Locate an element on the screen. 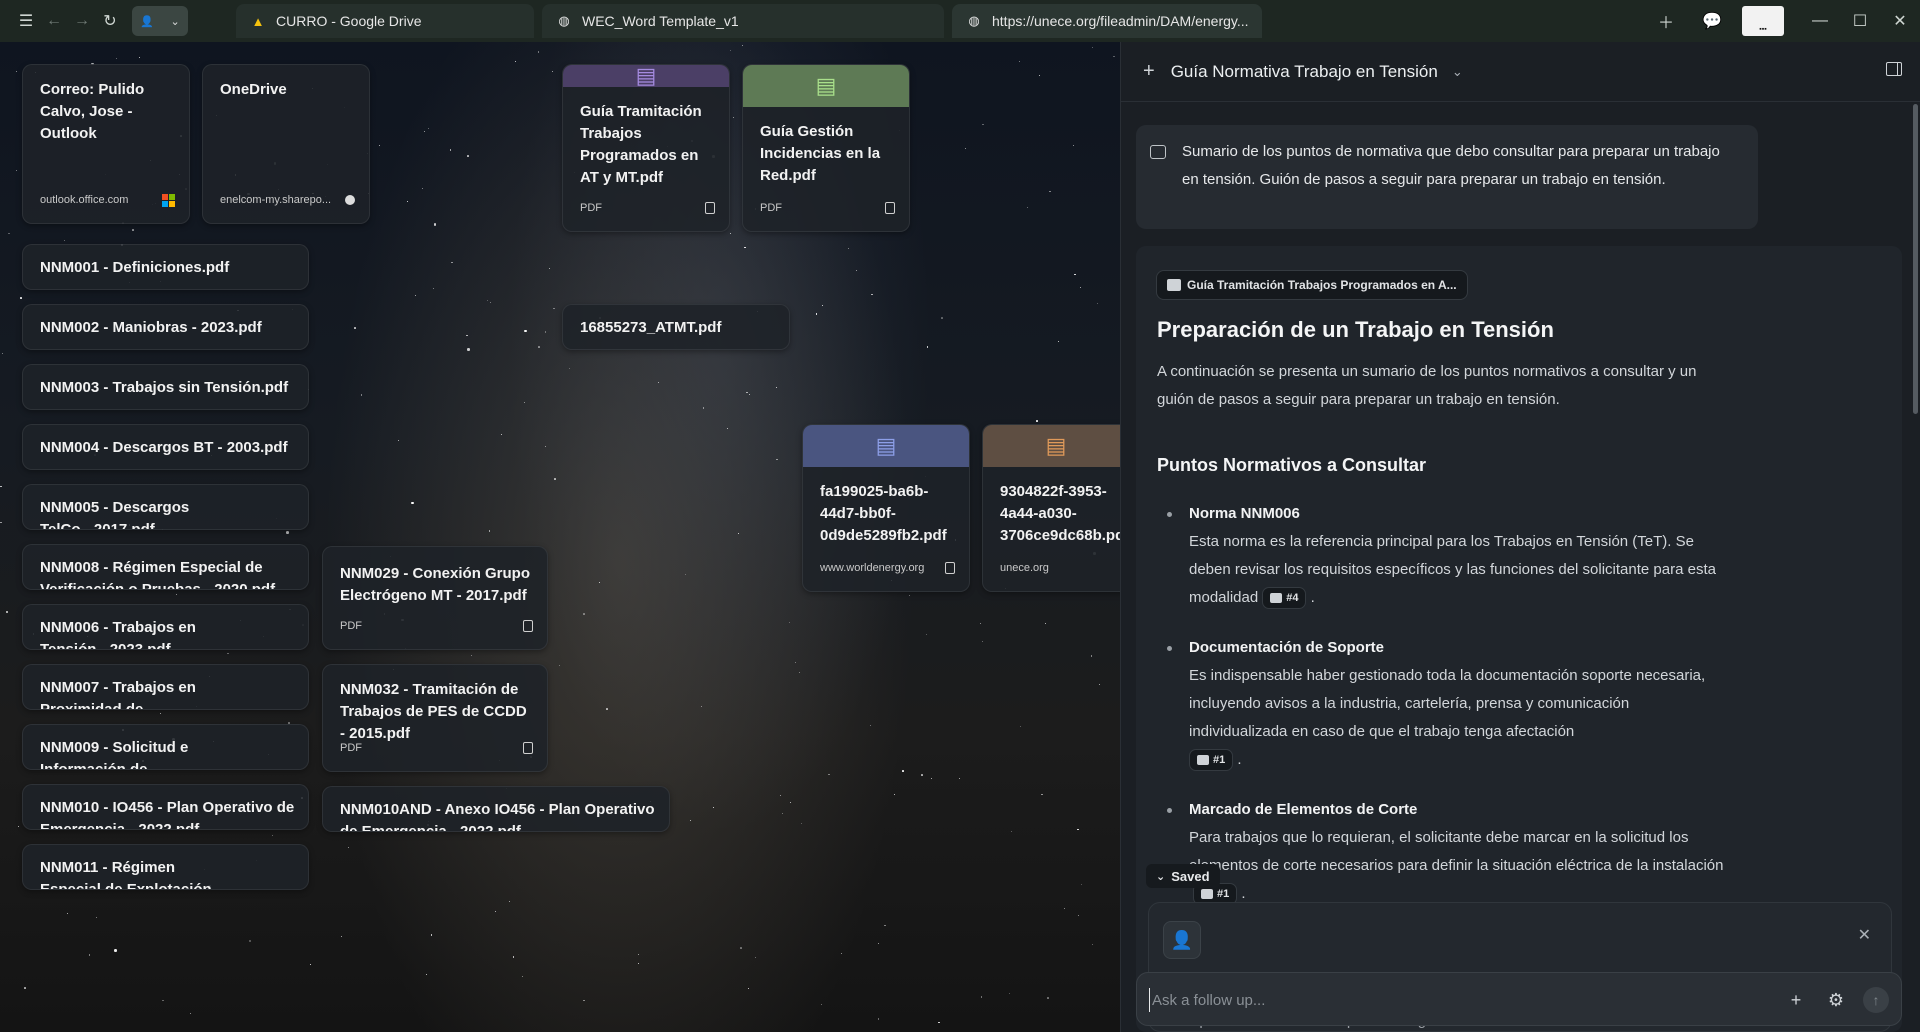 Image resolution: width=1920 pixels, height=1032 pixels. scrollbar is located at coordinates (1915, 259).